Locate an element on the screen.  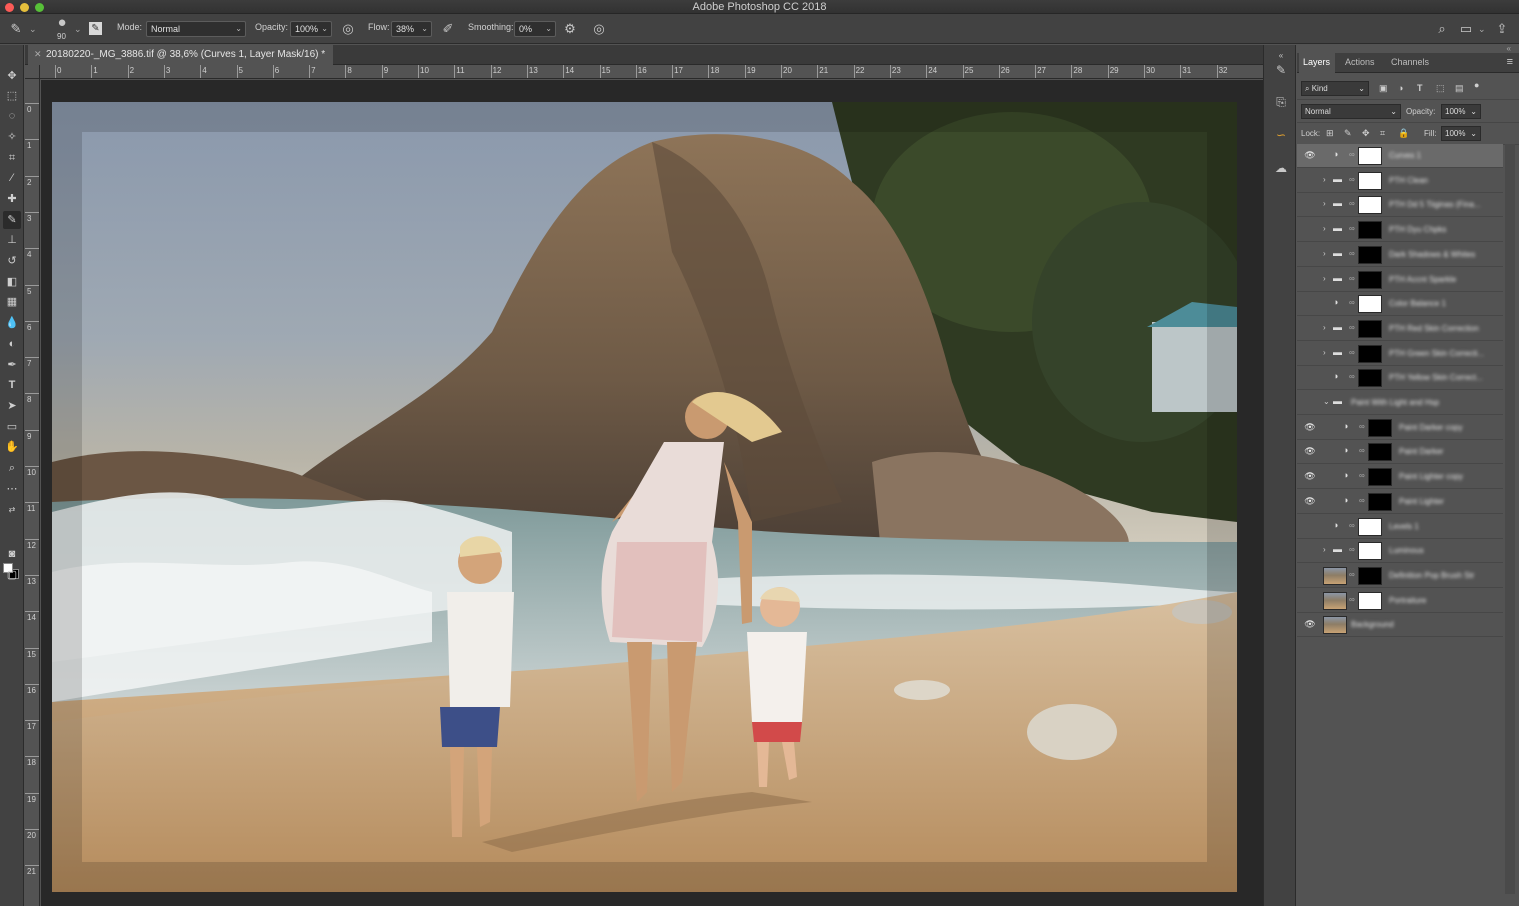
layer-row: 👁 ∞ Definition Pop Brush Str is located at coordinates (1400, 575).